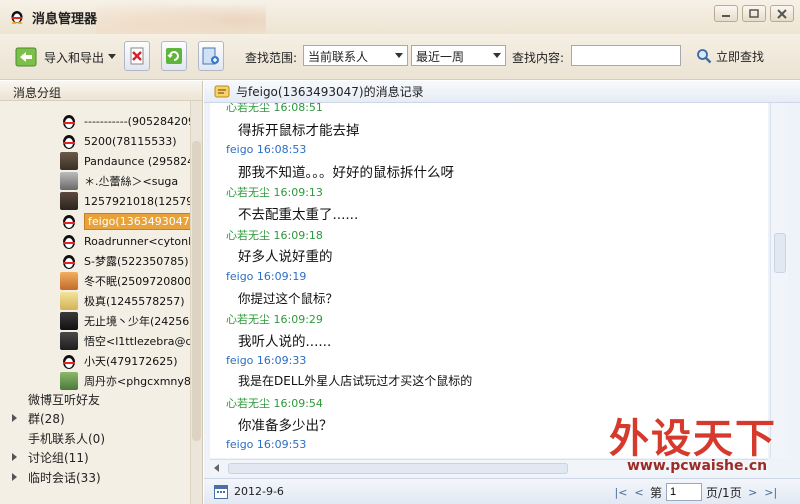  What do you see at coordinates (137, 321) in the screenshot?
I see `contact-name: 无止境丶少年(24256` at bounding box center [137, 321].